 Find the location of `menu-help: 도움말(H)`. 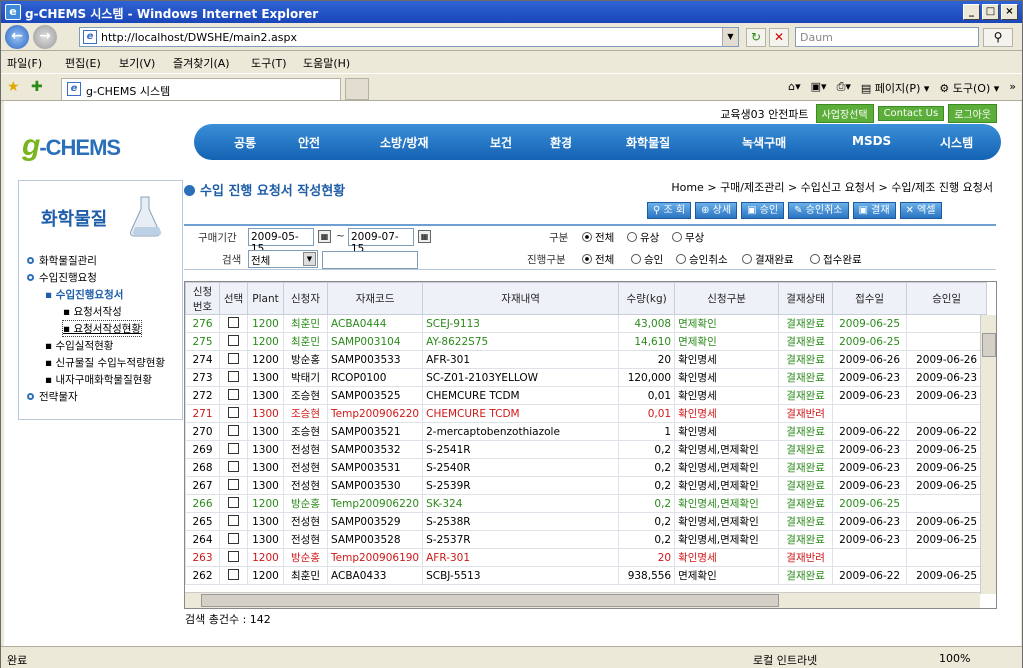

menu-help: 도움말(H) is located at coordinates (326, 63).